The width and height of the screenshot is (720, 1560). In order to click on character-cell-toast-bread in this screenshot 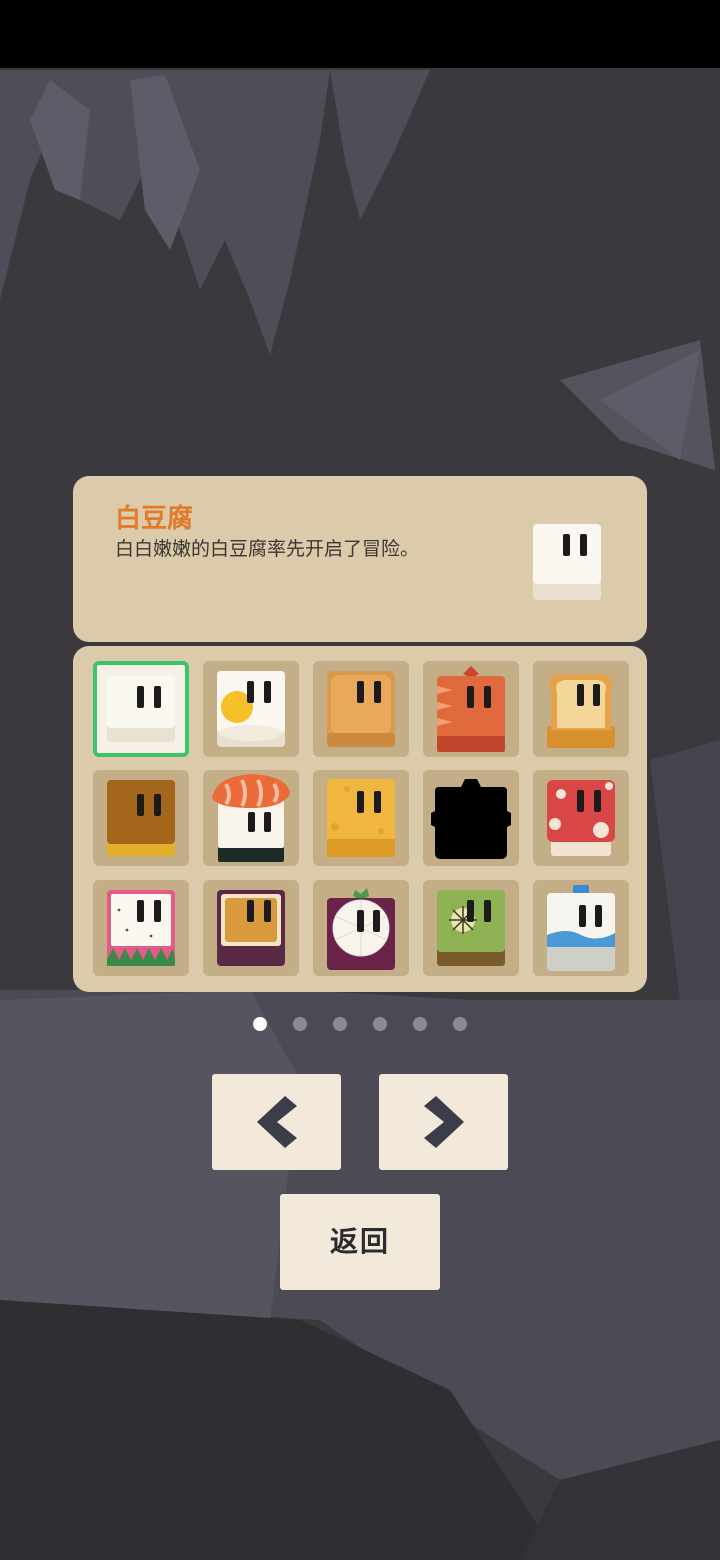, I will do `click(581, 709)`.